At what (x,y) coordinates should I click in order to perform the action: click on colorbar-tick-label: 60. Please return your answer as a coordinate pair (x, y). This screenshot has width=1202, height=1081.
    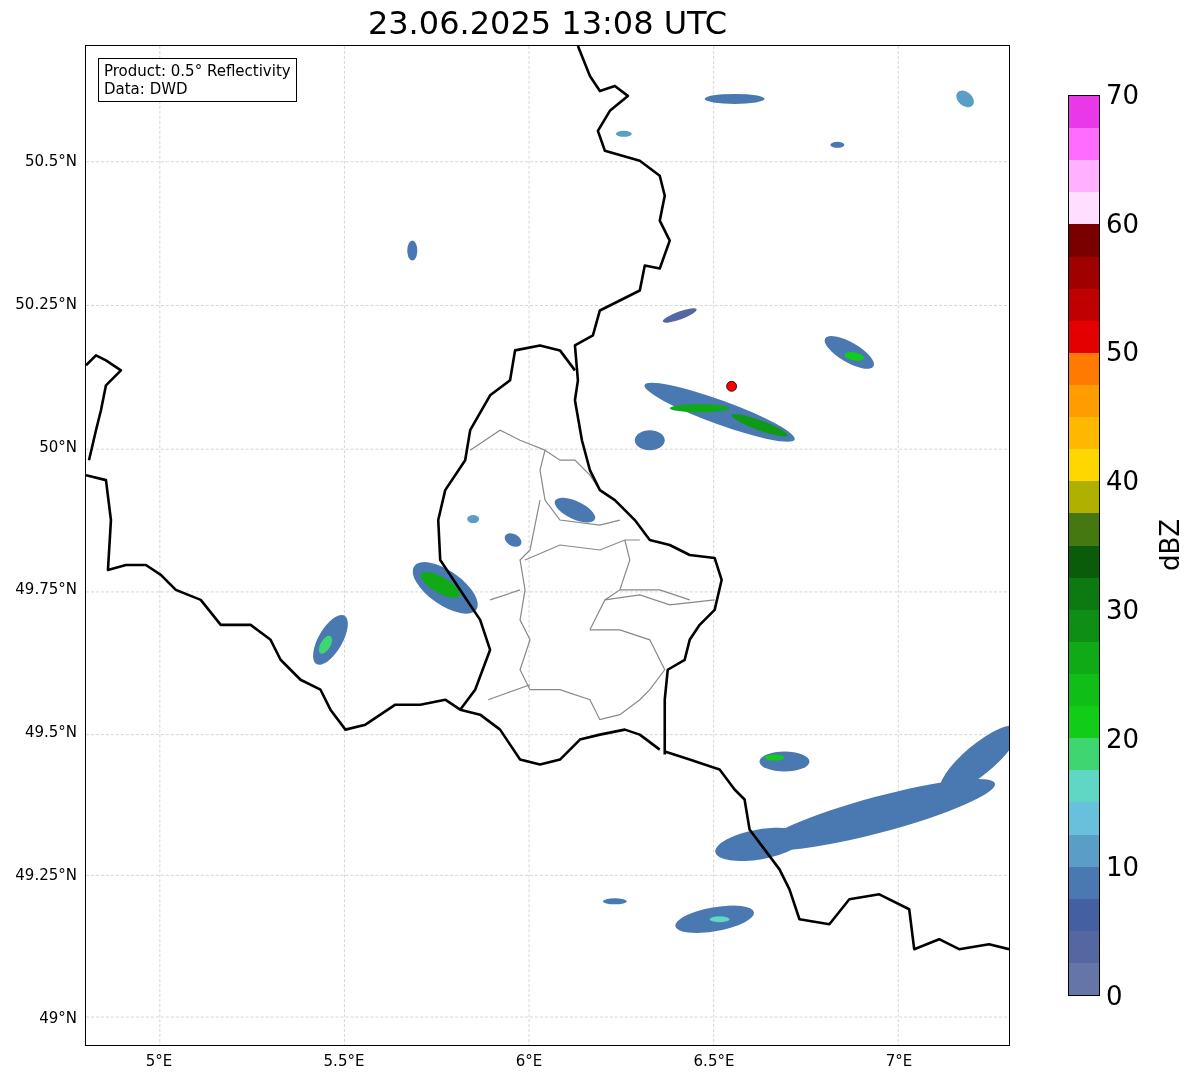
    Looking at the image, I should click on (1123, 223).